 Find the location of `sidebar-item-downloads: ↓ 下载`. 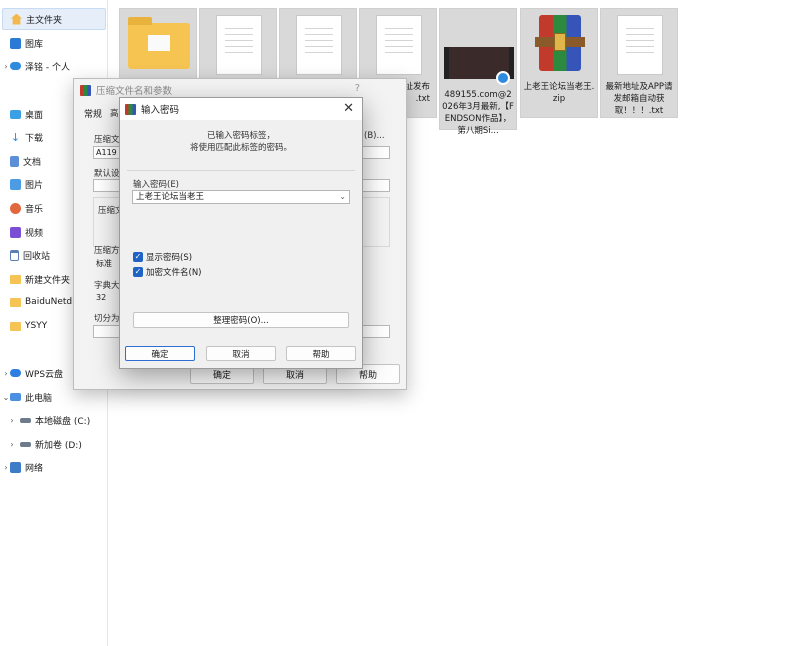

sidebar-item-downloads: ↓ 下载 is located at coordinates (22, 137).